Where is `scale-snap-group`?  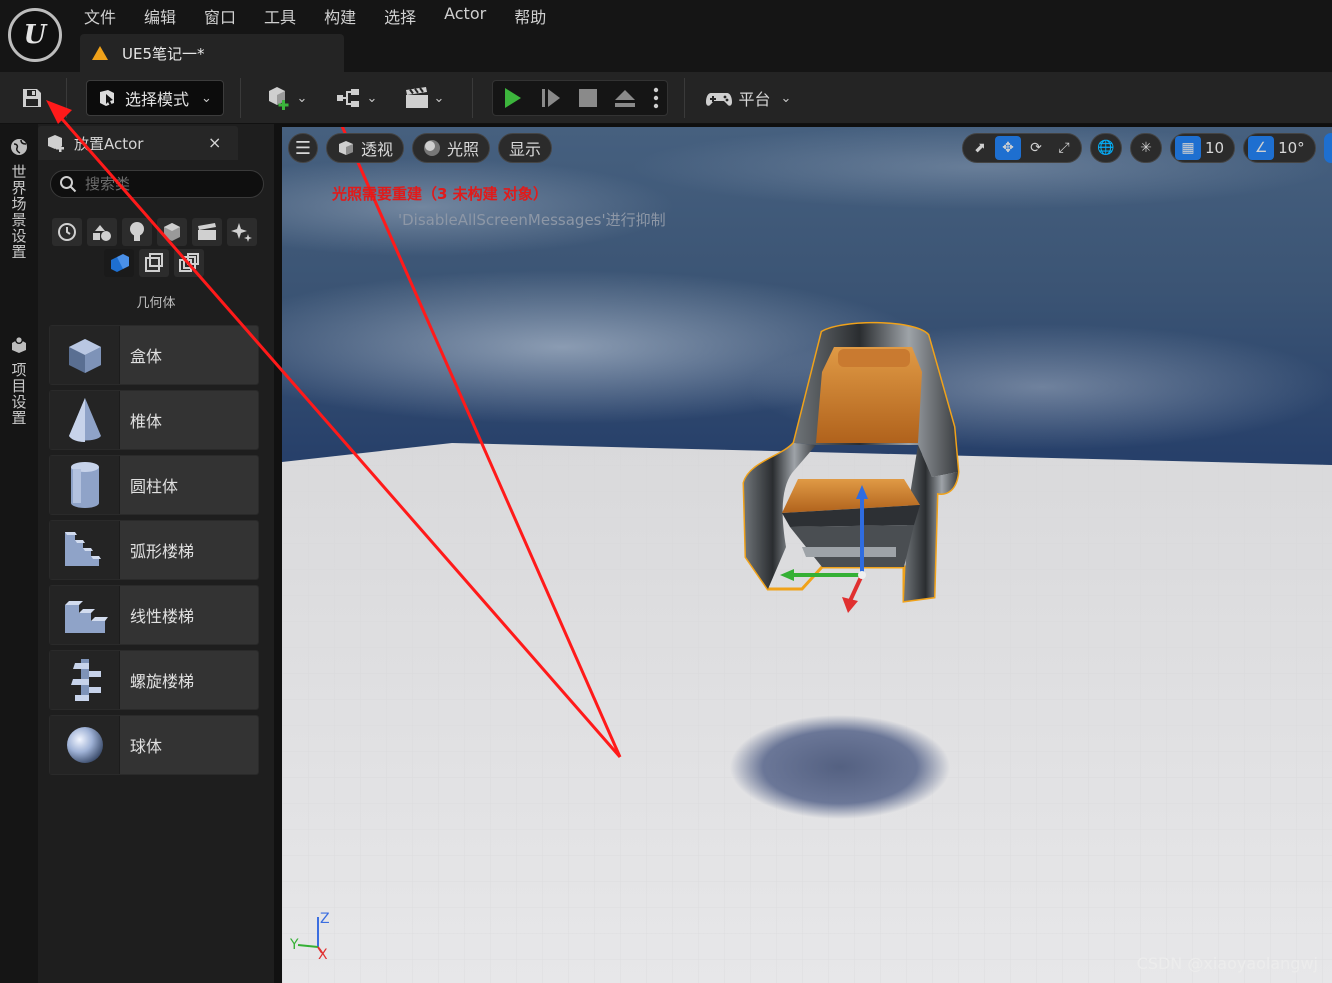
scale-snap-group is located at coordinates (1327, 148).